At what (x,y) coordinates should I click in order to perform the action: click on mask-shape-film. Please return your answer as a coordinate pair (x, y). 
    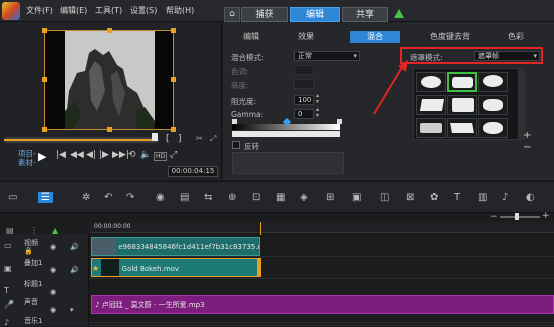
    Looking at the image, I should click on (462, 128).